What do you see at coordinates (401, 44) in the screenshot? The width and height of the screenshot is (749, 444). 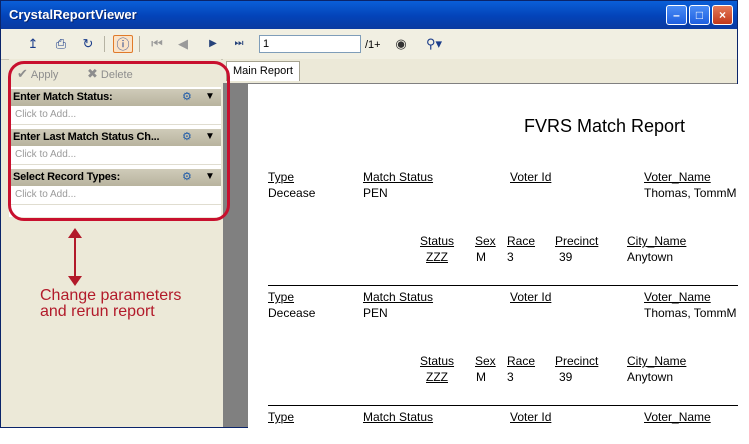 I see `search-binoculars-icon: ◉` at bounding box center [401, 44].